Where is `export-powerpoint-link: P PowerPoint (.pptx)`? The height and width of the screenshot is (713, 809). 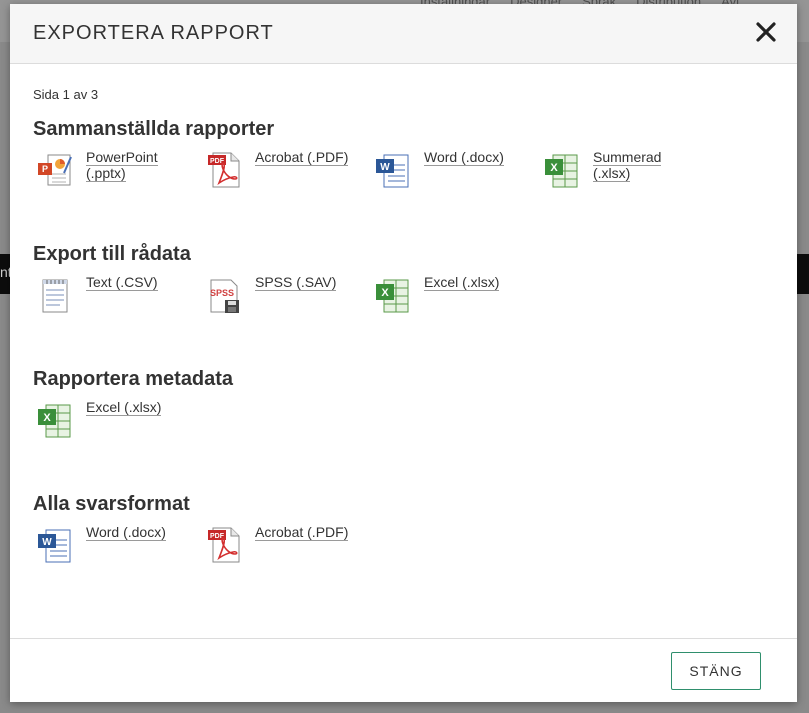
export-powerpoint-link: P PowerPoint (.pptx) is located at coordinates (115, 172).